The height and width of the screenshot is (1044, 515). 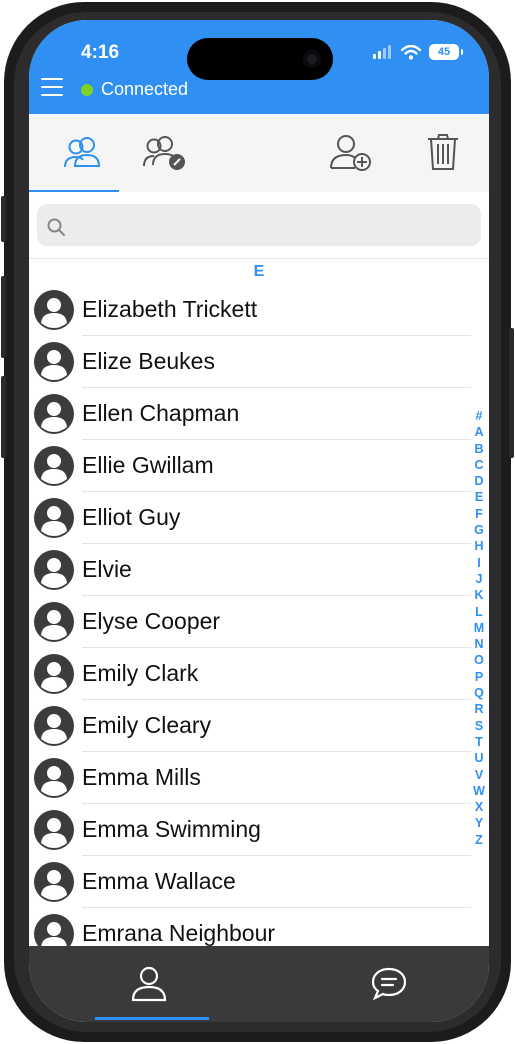 I want to click on header-bar: 4:16 45 Connected, so click(x=259, y=67).